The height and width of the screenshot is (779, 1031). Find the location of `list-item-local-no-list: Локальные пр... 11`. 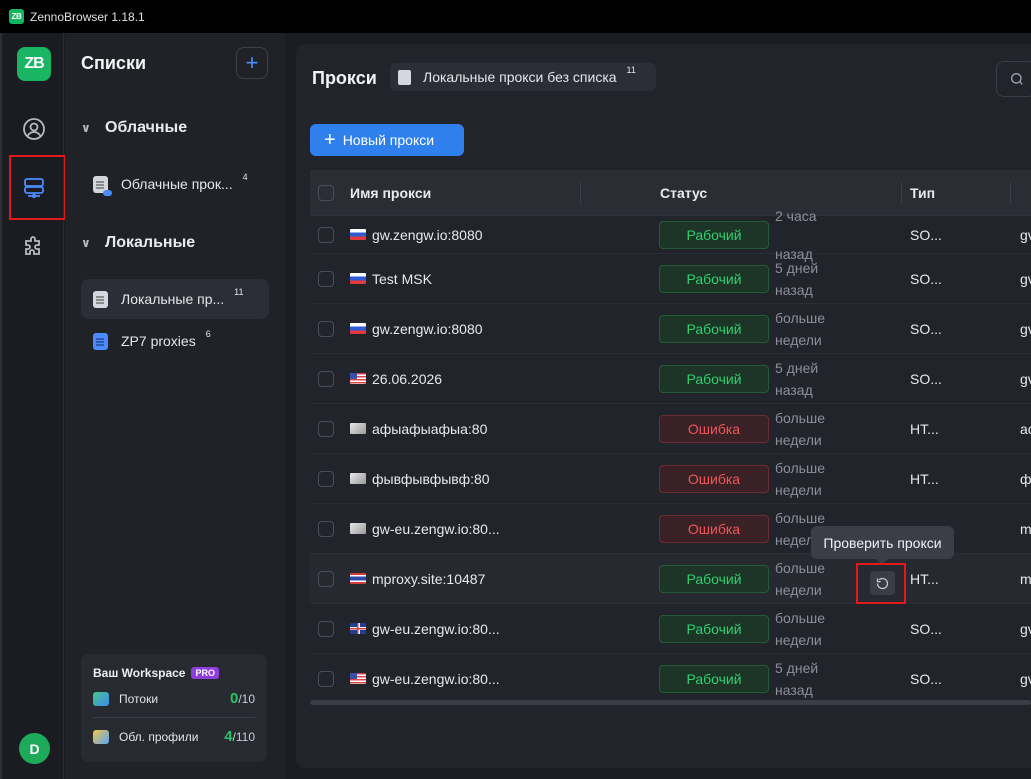

list-item-local-no-list: Локальные пр... 11 is located at coordinates (175, 299).